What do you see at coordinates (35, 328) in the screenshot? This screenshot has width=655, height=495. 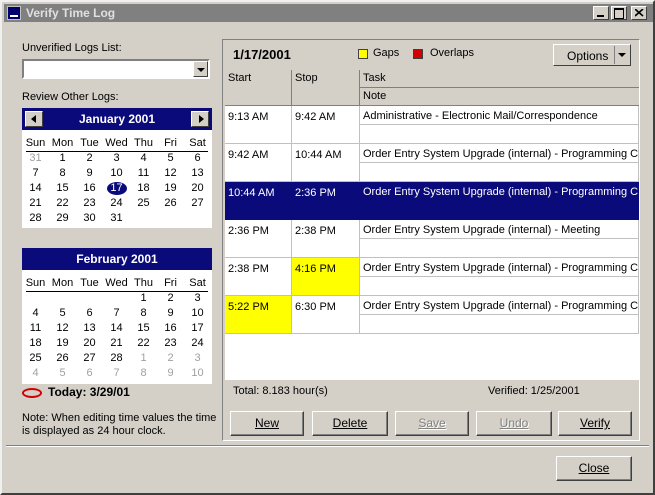 I see `calendar-day: 11` at bounding box center [35, 328].